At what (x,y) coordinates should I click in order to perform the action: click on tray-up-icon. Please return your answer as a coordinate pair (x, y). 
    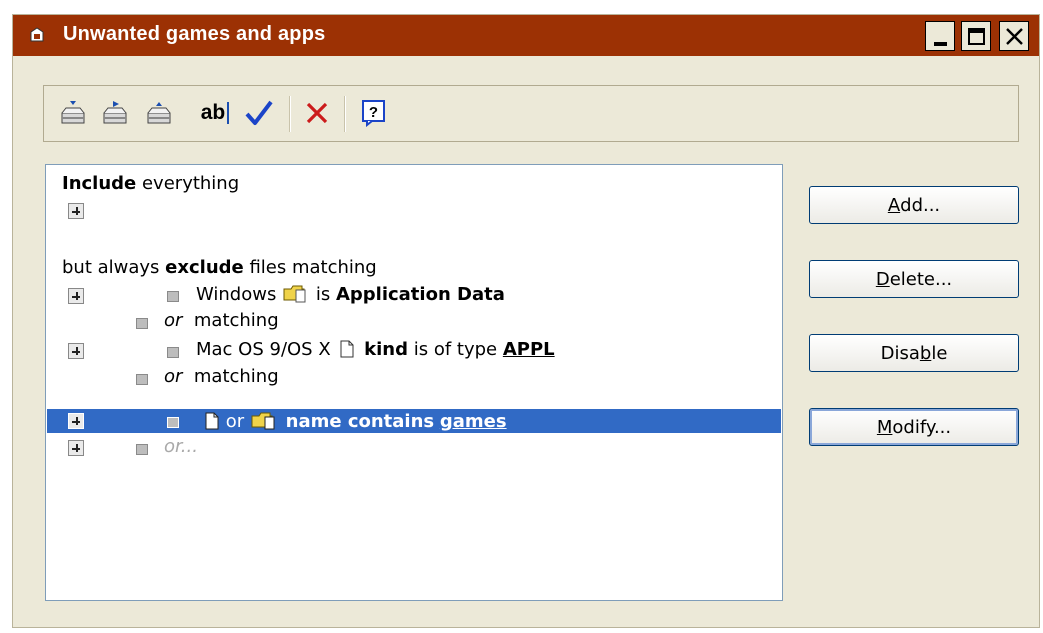
    Looking at the image, I should click on (159, 113).